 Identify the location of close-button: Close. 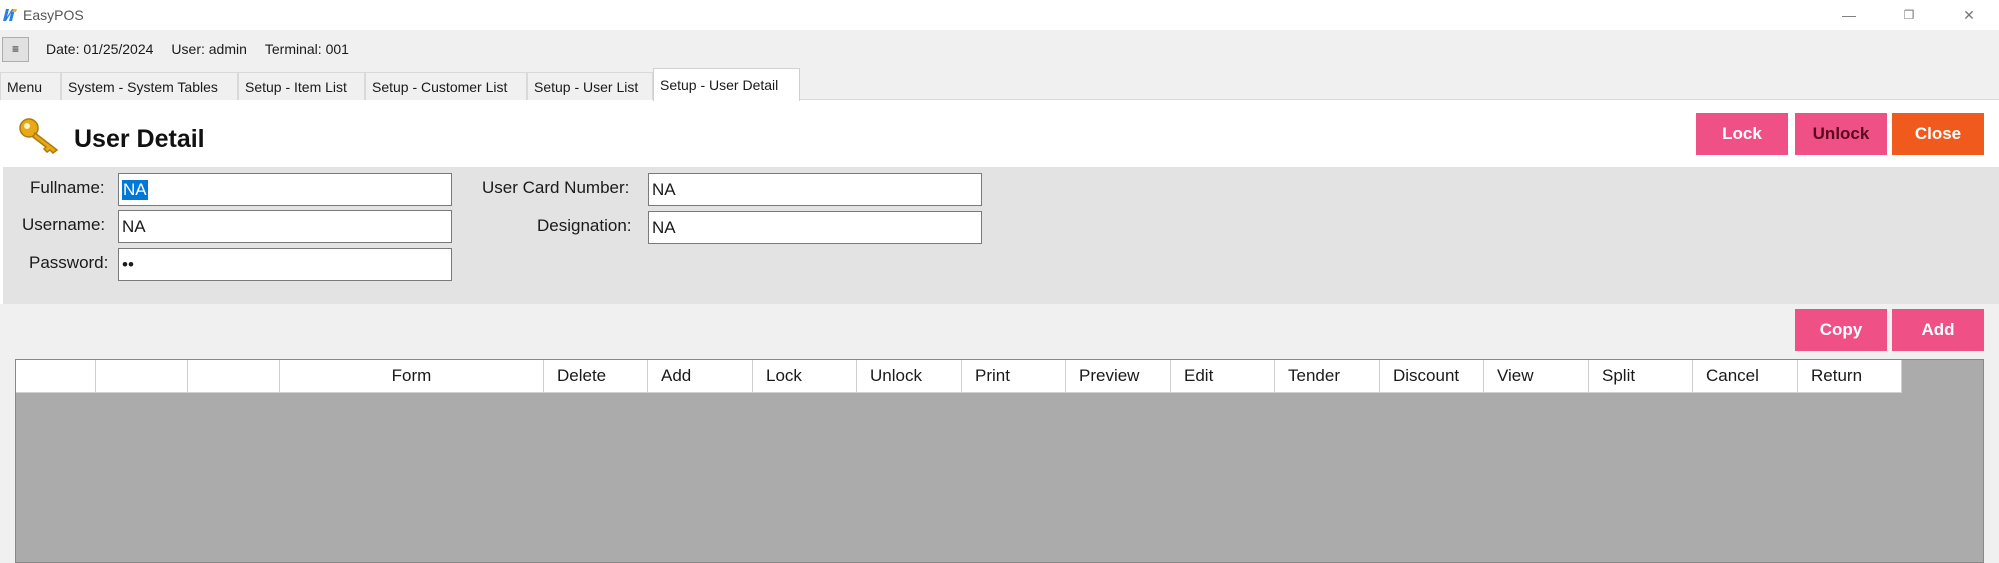
(1938, 134).